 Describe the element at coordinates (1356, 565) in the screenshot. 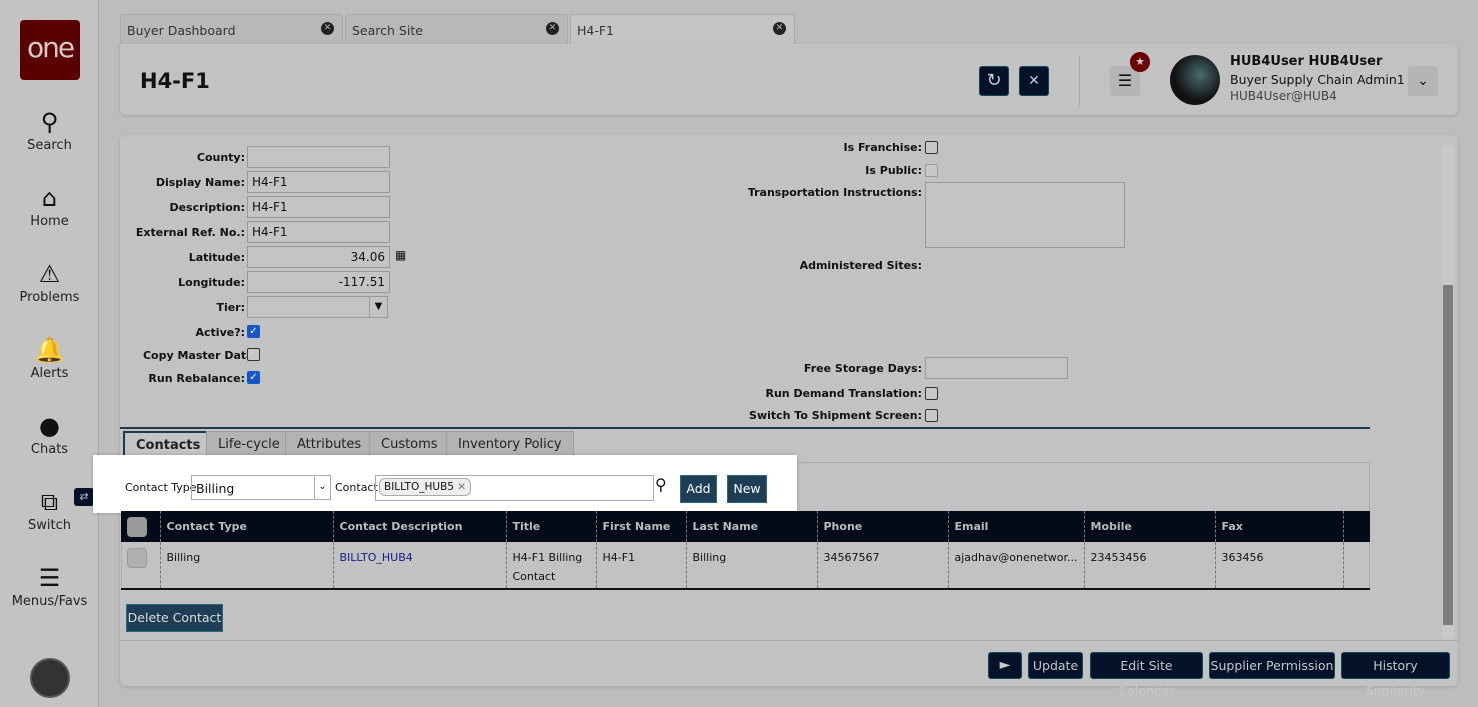

I see `cell-filler` at that location.